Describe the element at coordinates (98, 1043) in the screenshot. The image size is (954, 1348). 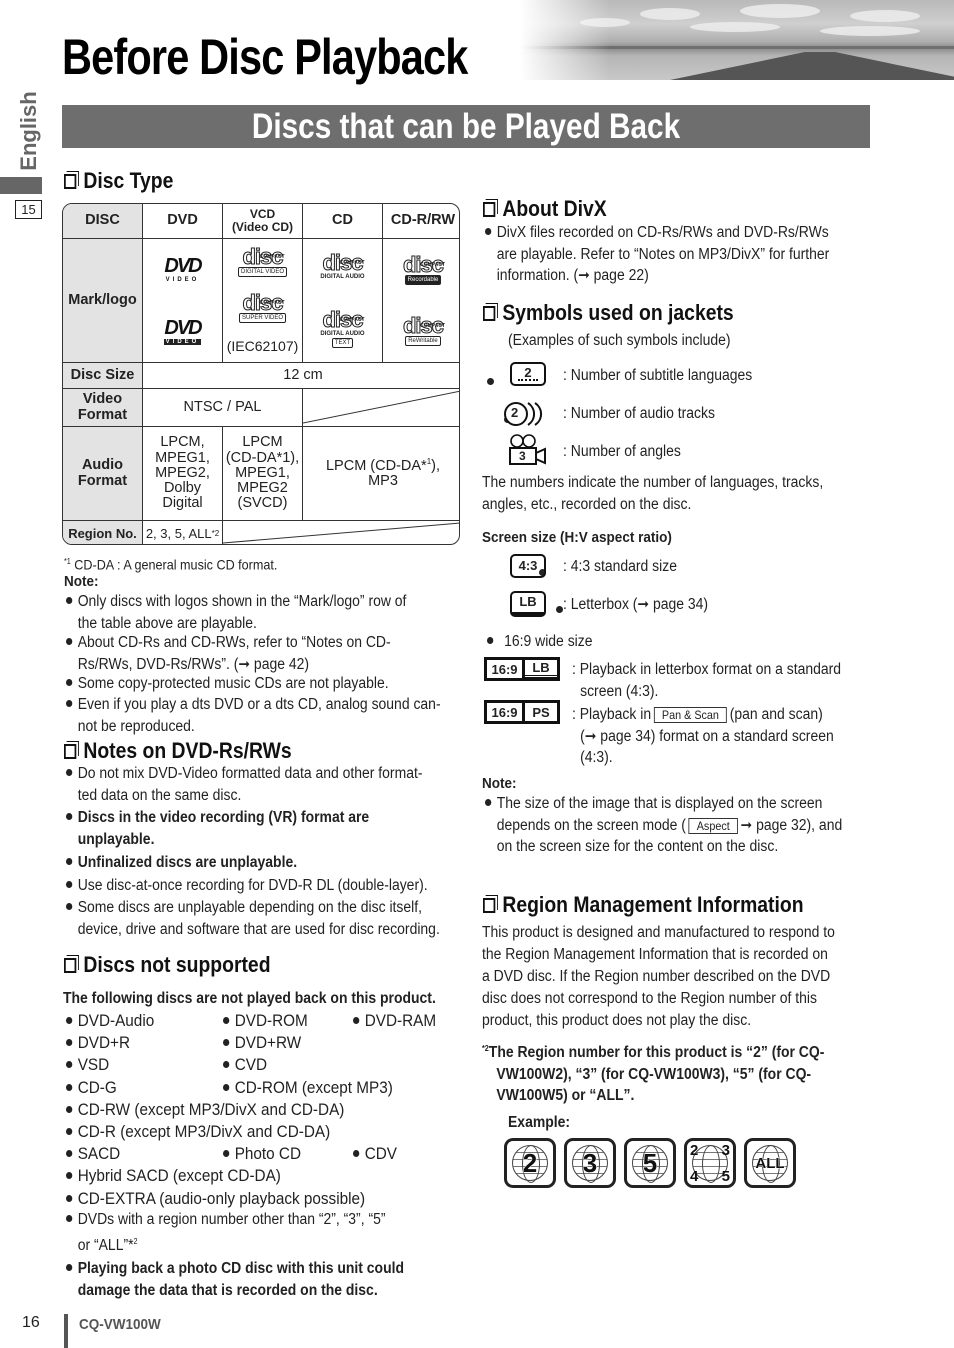
I see `not-supported-item: DVD+R` at that location.